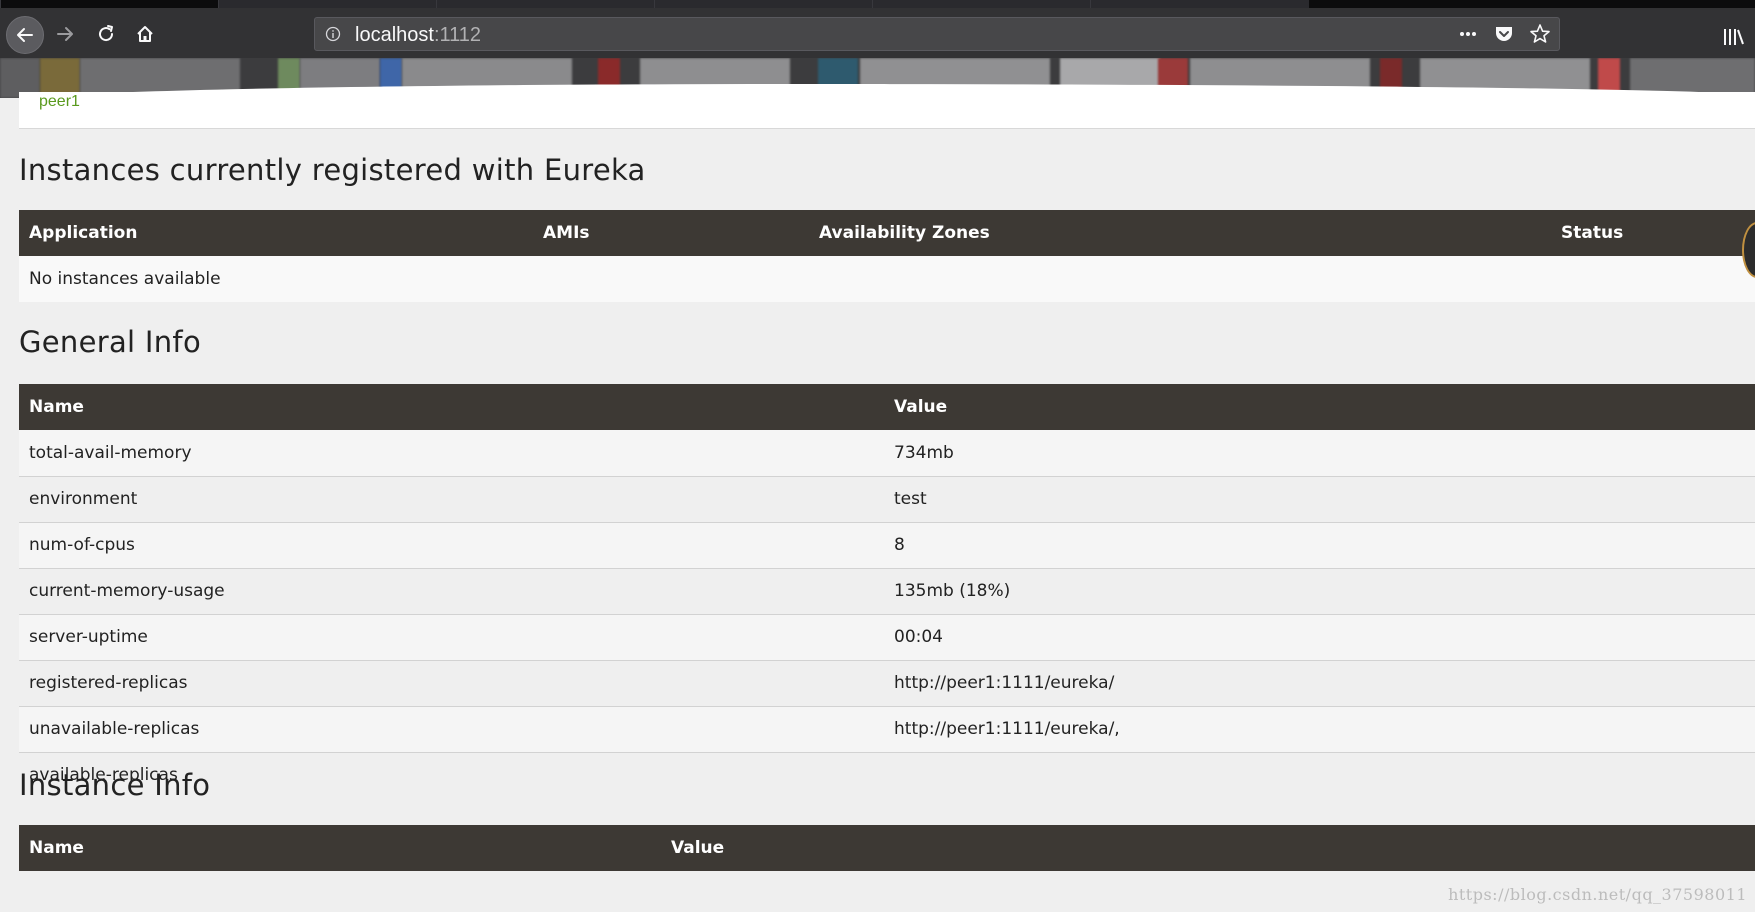 This screenshot has width=1755, height=912. What do you see at coordinates (937, 34) in the screenshot?
I see `address-bar: localhost:1112` at bounding box center [937, 34].